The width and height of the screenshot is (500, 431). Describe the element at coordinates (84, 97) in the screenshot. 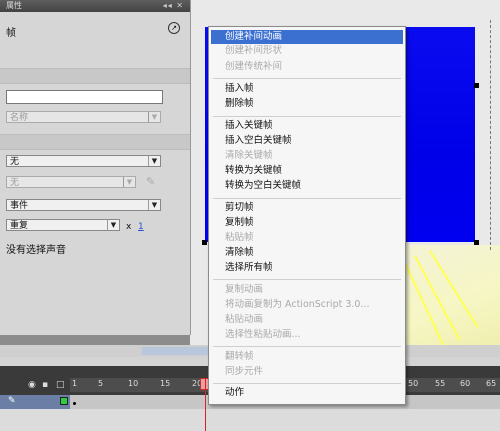

I see `frame-name-input` at that location.